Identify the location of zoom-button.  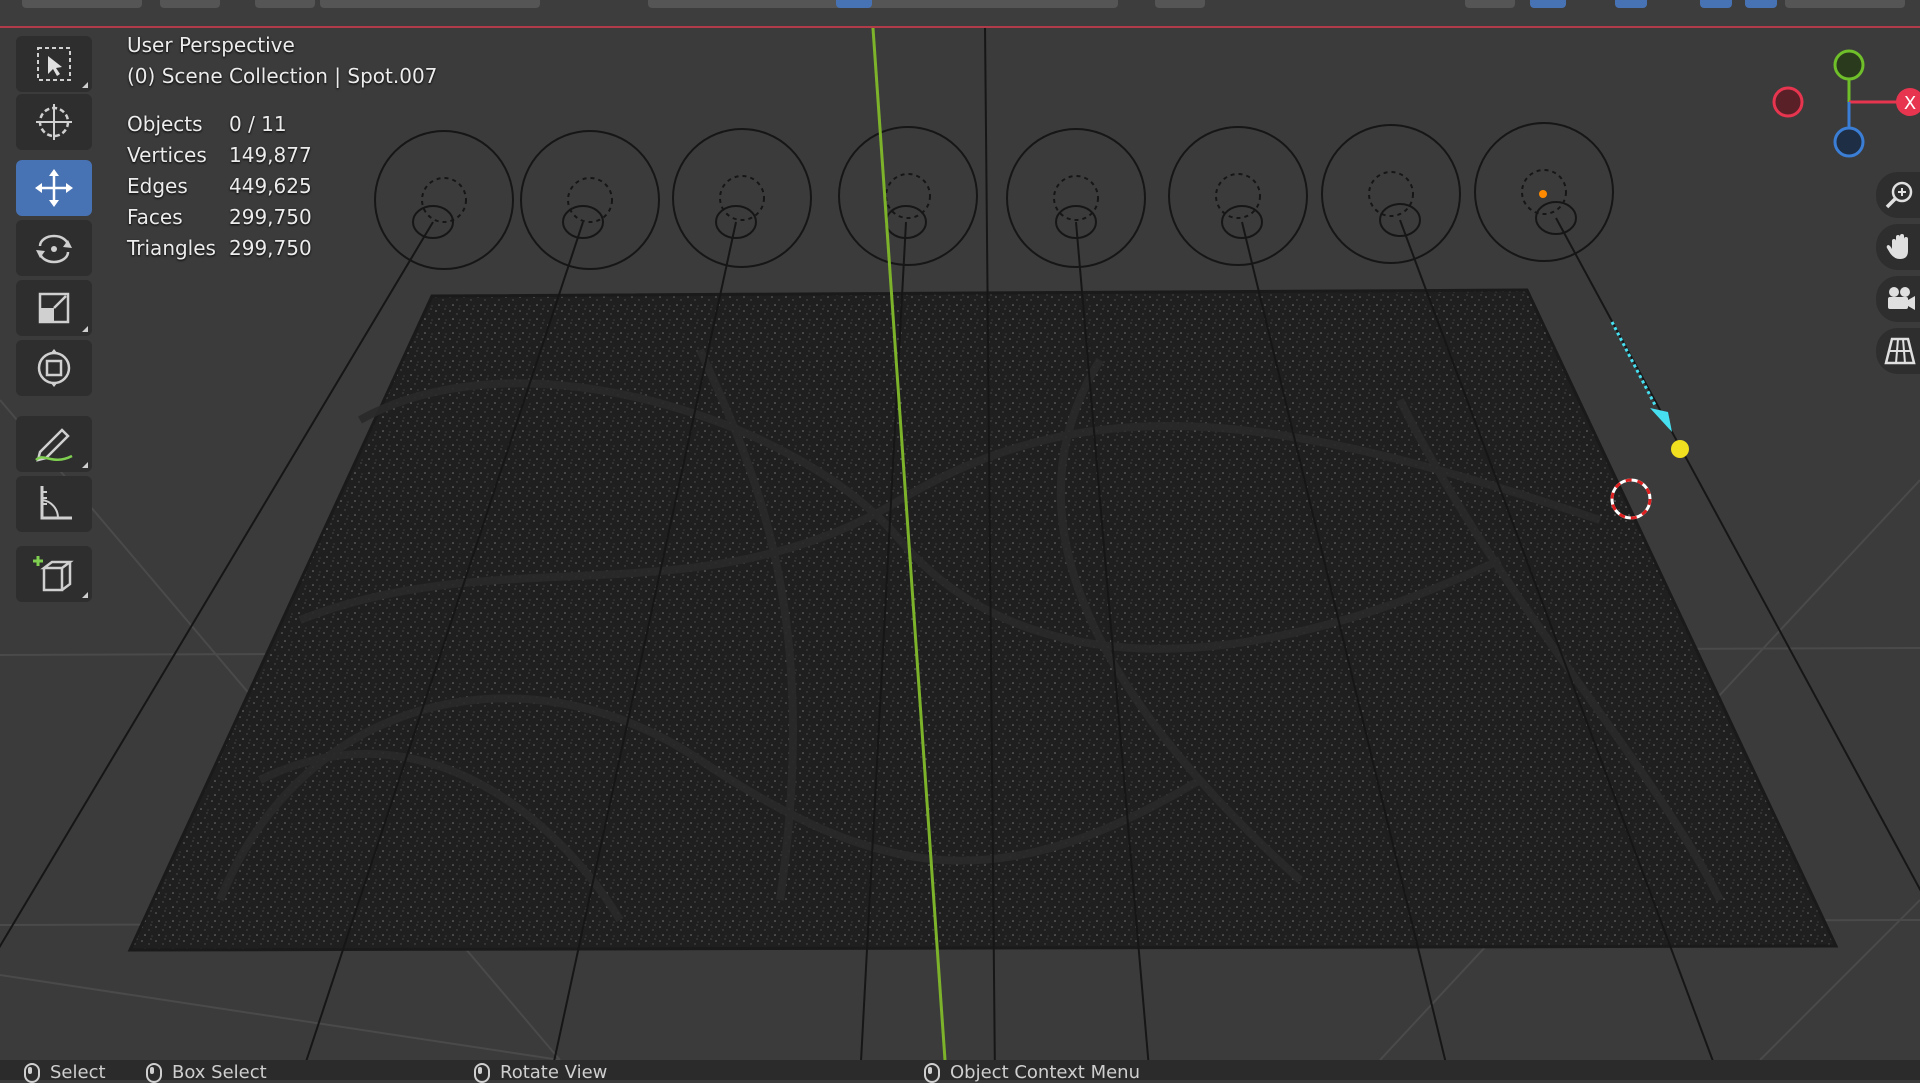
(1898, 195).